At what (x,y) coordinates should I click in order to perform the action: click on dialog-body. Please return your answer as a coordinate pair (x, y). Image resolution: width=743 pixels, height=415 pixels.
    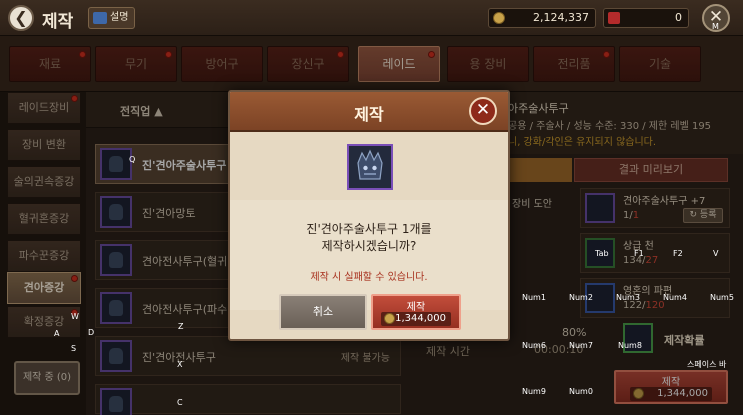
    Looking at the image, I should click on (369, 255).